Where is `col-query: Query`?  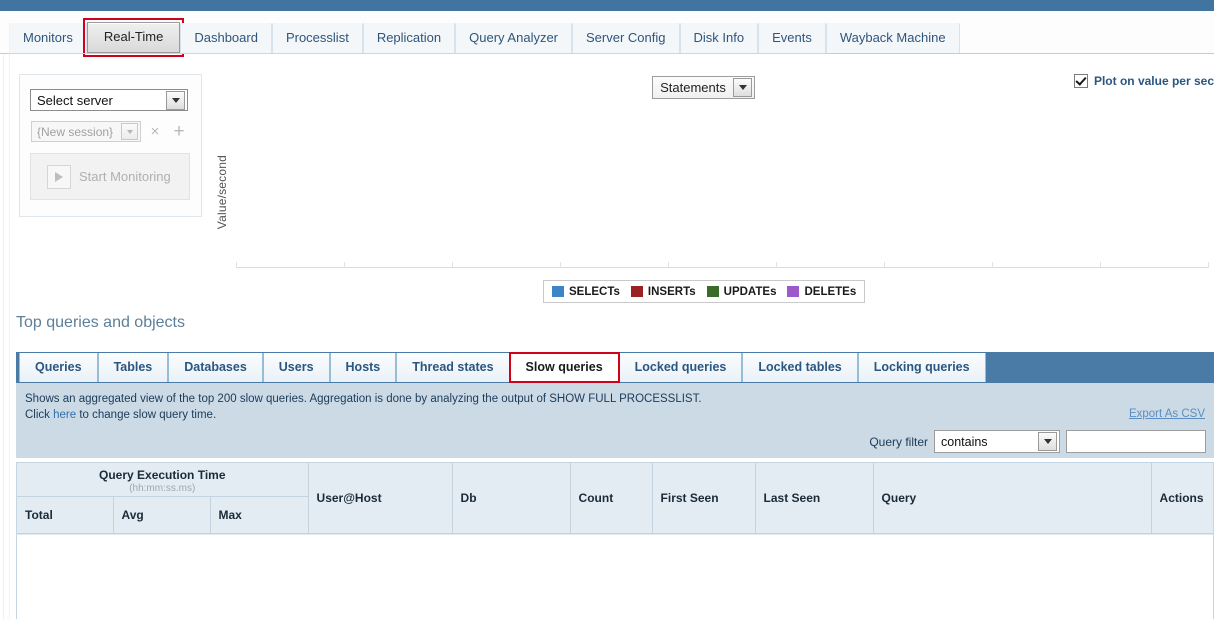 col-query: Query is located at coordinates (1012, 498).